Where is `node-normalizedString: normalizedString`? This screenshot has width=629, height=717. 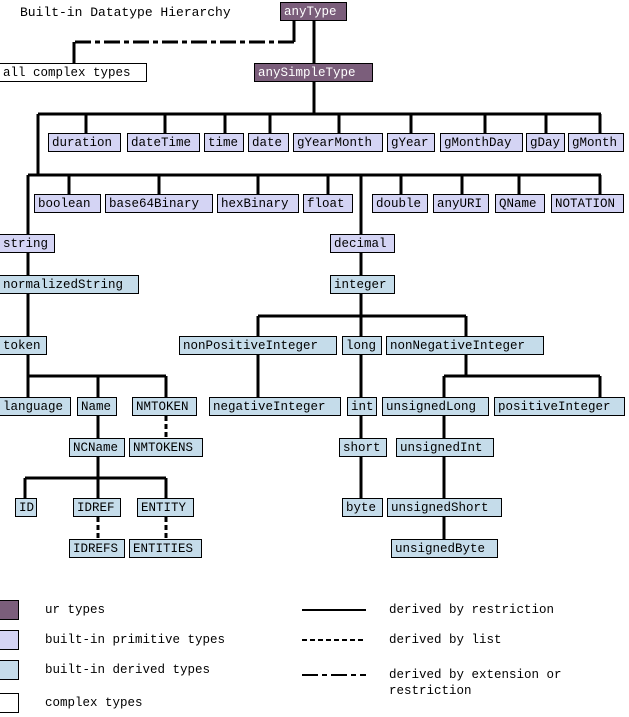 node-normalizedString: normalizedString is located at coordinates (69, 284).